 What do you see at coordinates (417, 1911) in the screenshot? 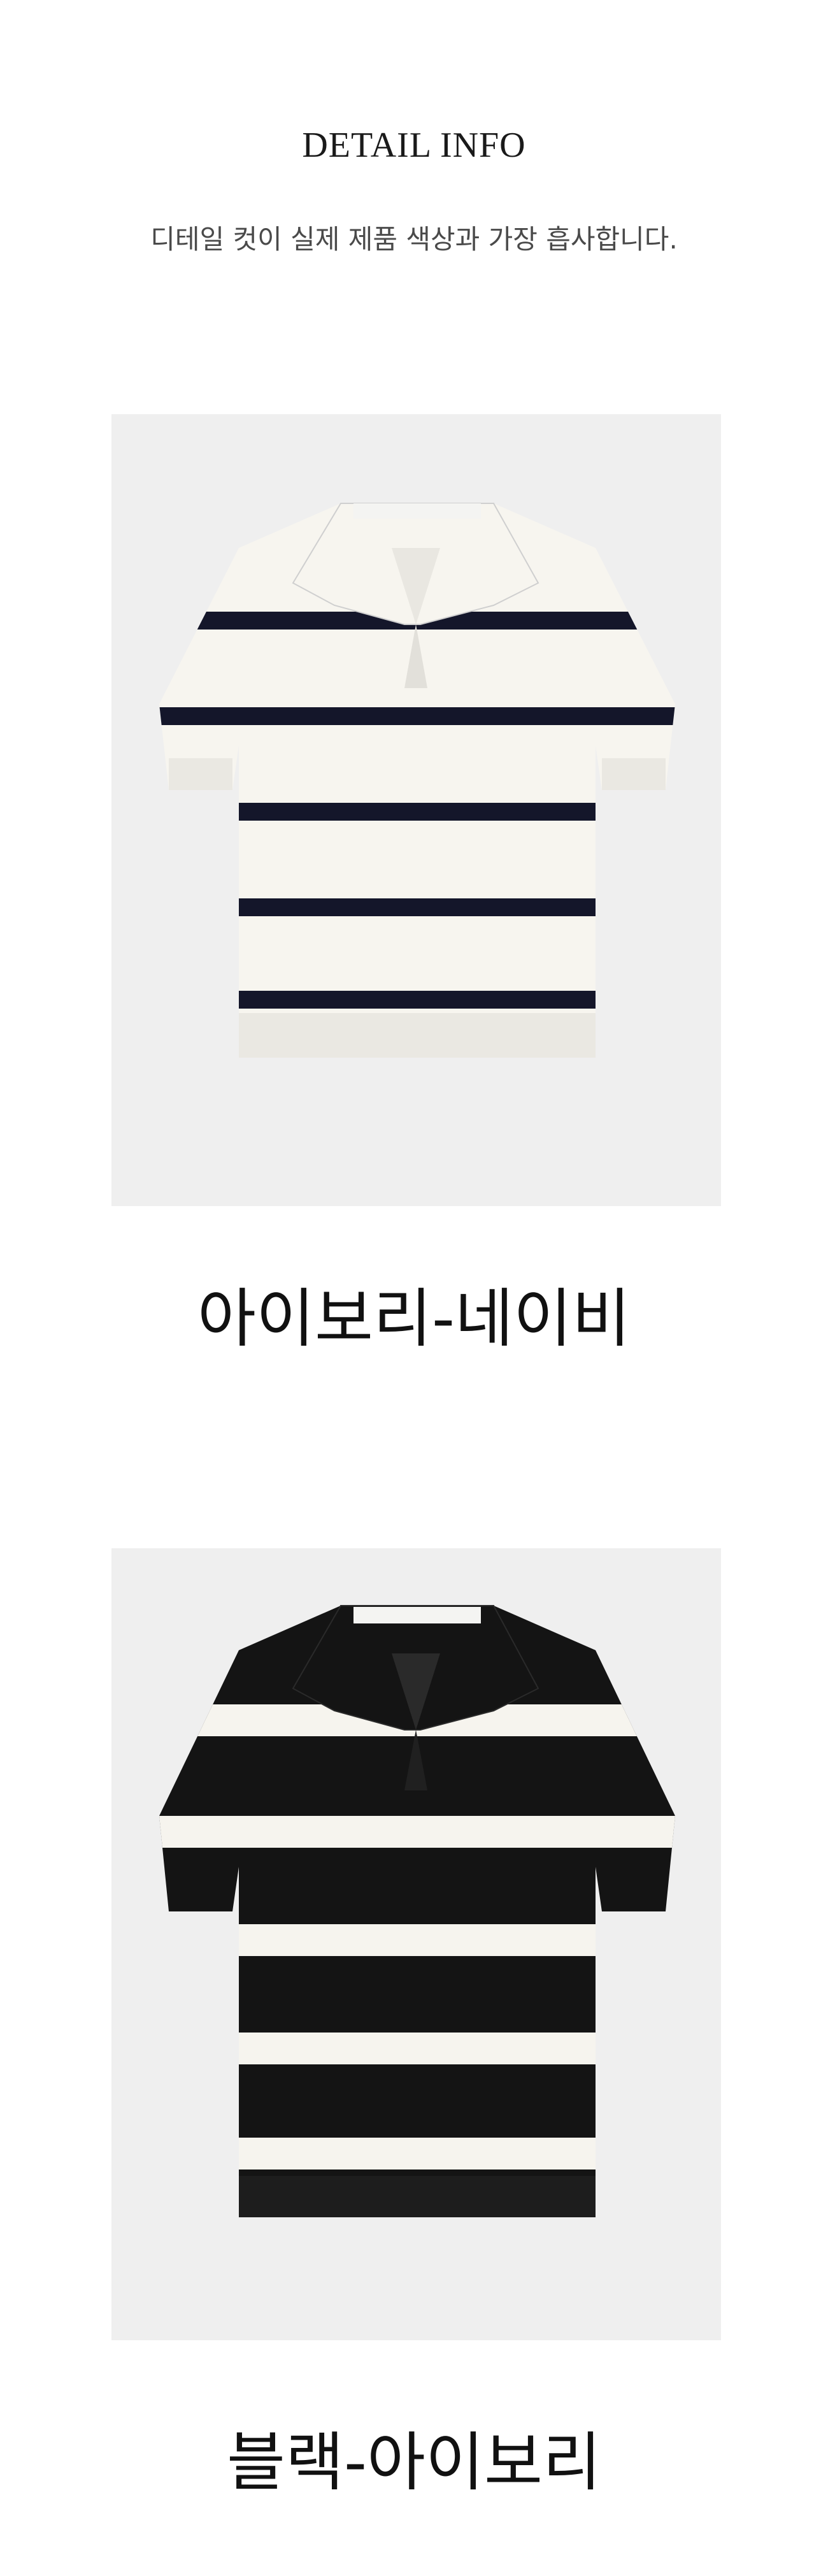
I see `polo-shirt-illustration-black-ivory` at bounding box center [417, 1911].